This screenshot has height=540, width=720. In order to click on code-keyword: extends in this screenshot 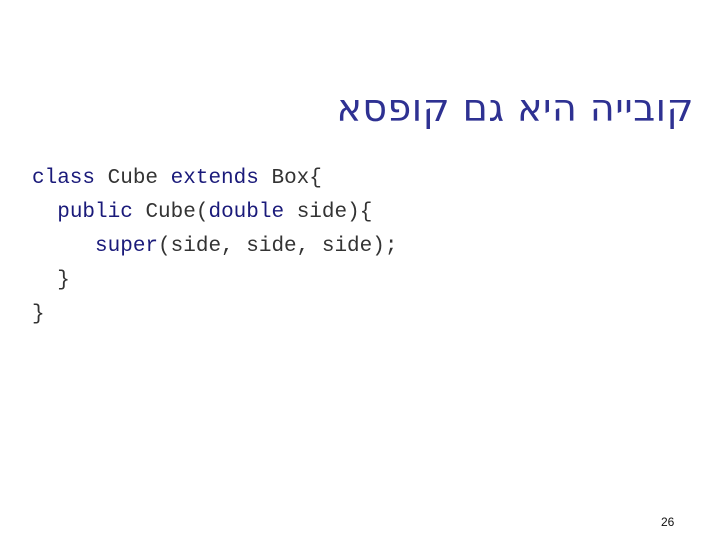, I will do `click(214, 178)`.